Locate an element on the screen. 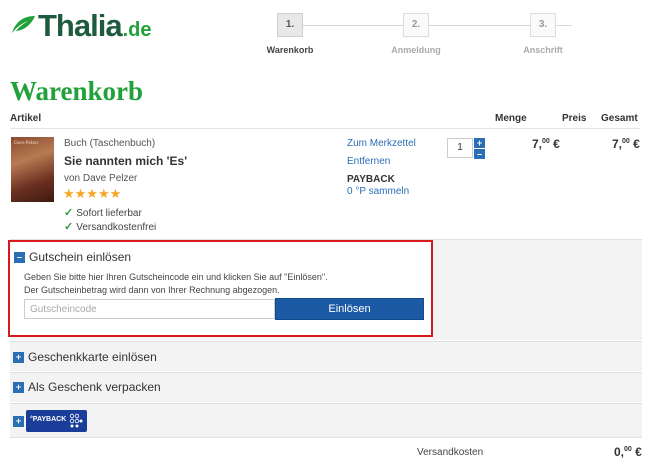 Image resolution: width=650 pixels, height=465 pixels. column-header-price: Preis is located at coordinates (574, 118).